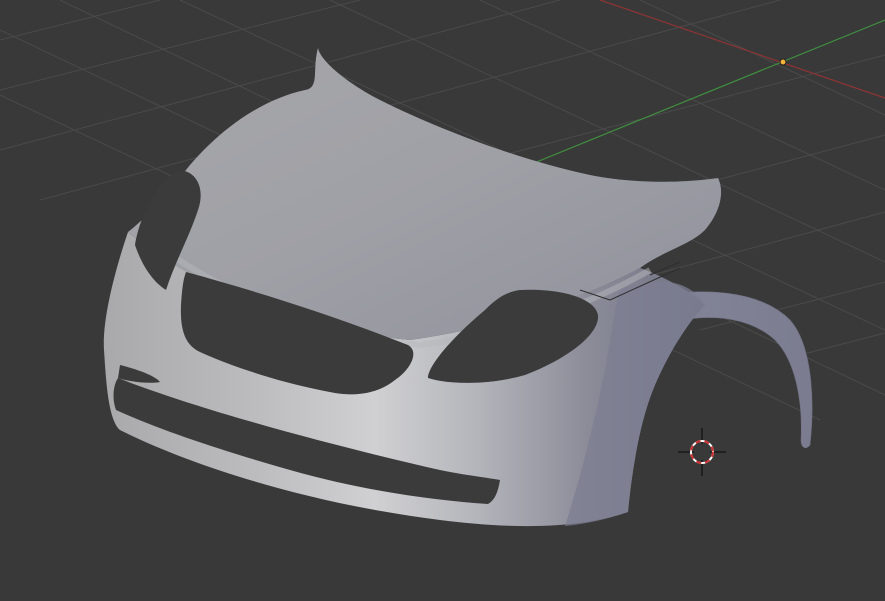 This screenshot has height=601, width=885. I want to click on y-axis-line, so click(682, 102).